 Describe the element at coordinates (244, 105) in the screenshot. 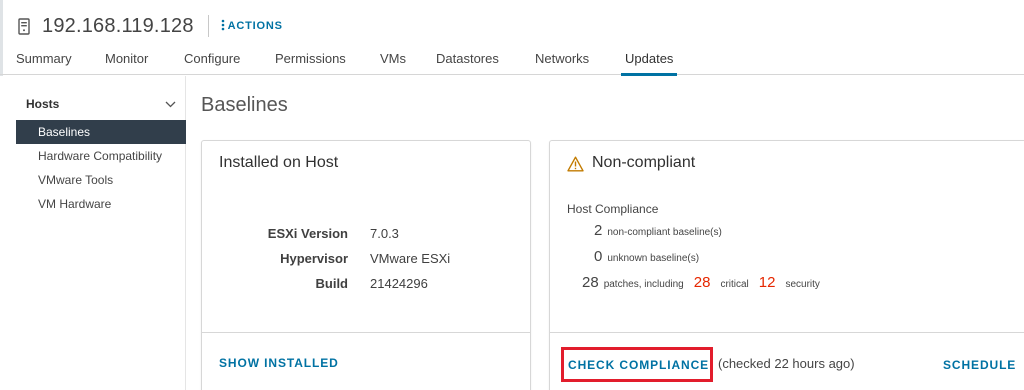

I see `page-title: Baselines` at that location.